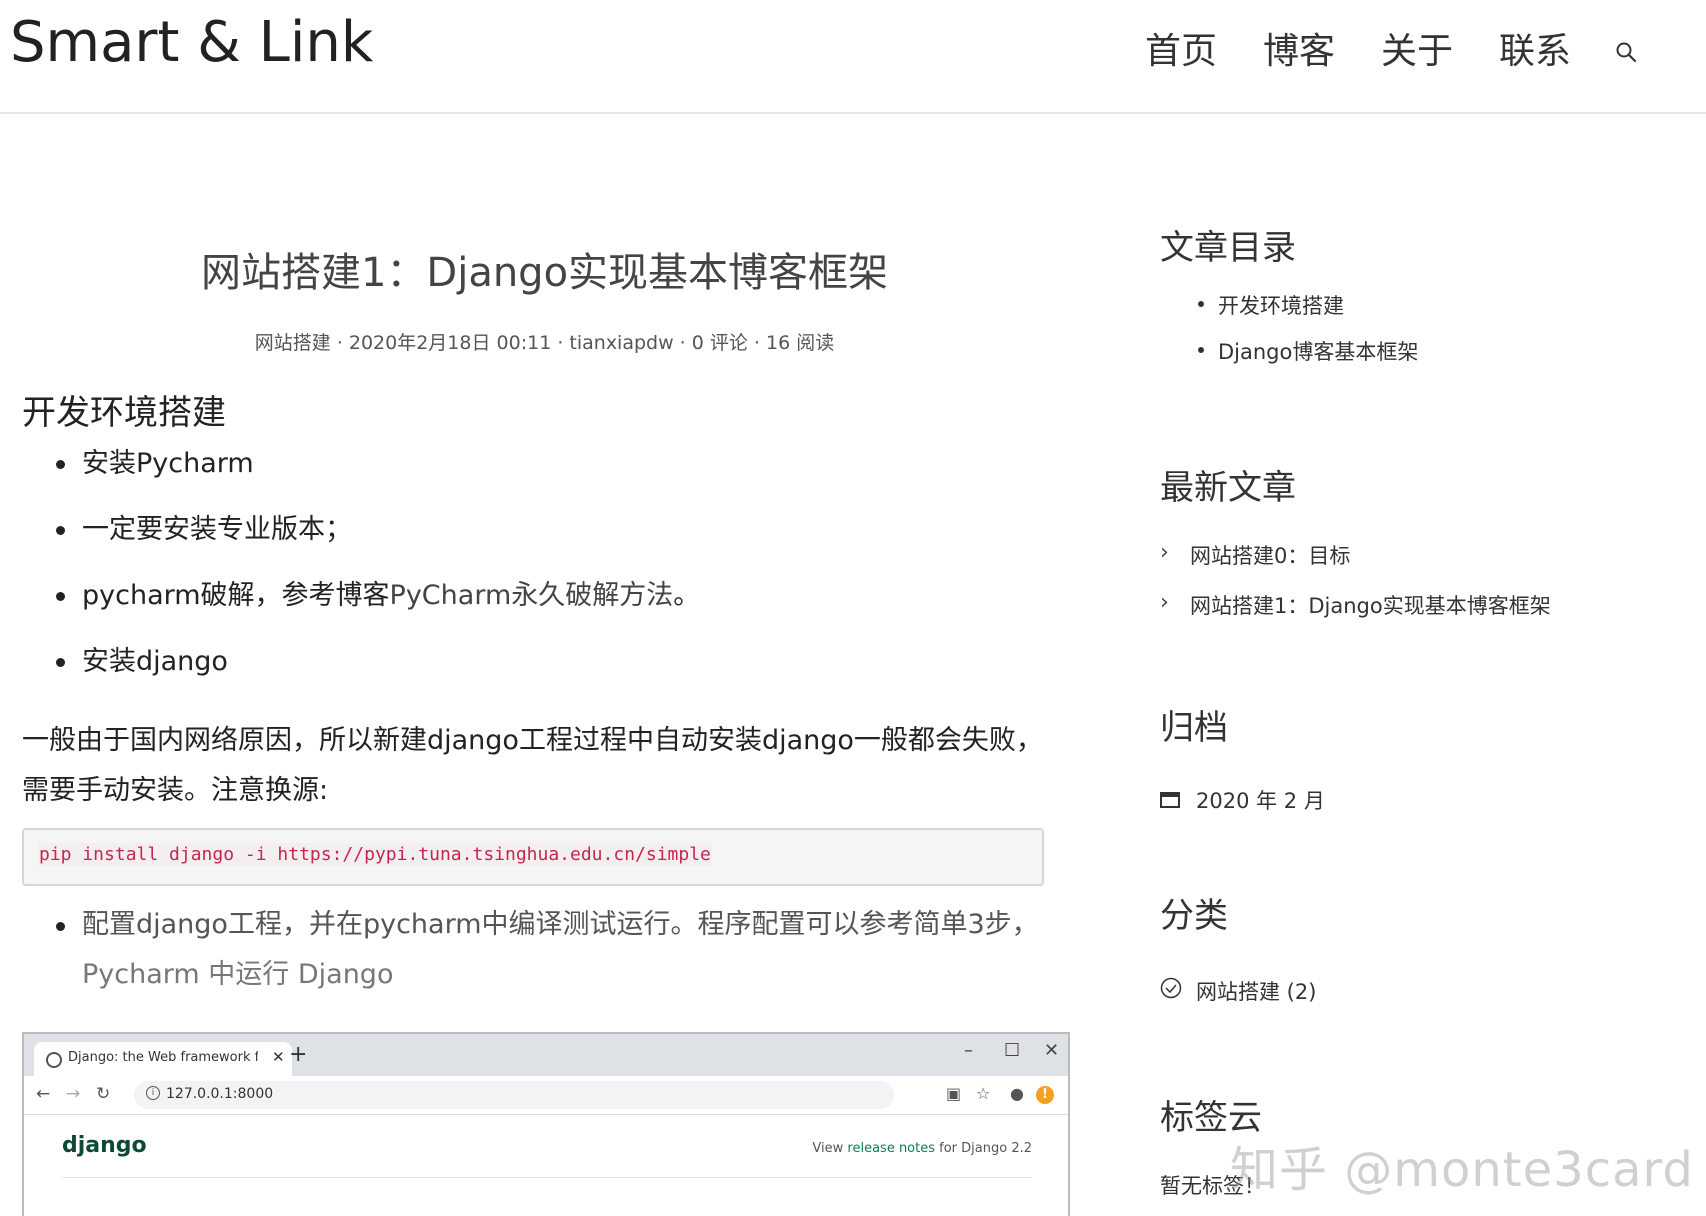  I want to click on main-nav: 首页 博客 关于 联系, so click(1391, 48).